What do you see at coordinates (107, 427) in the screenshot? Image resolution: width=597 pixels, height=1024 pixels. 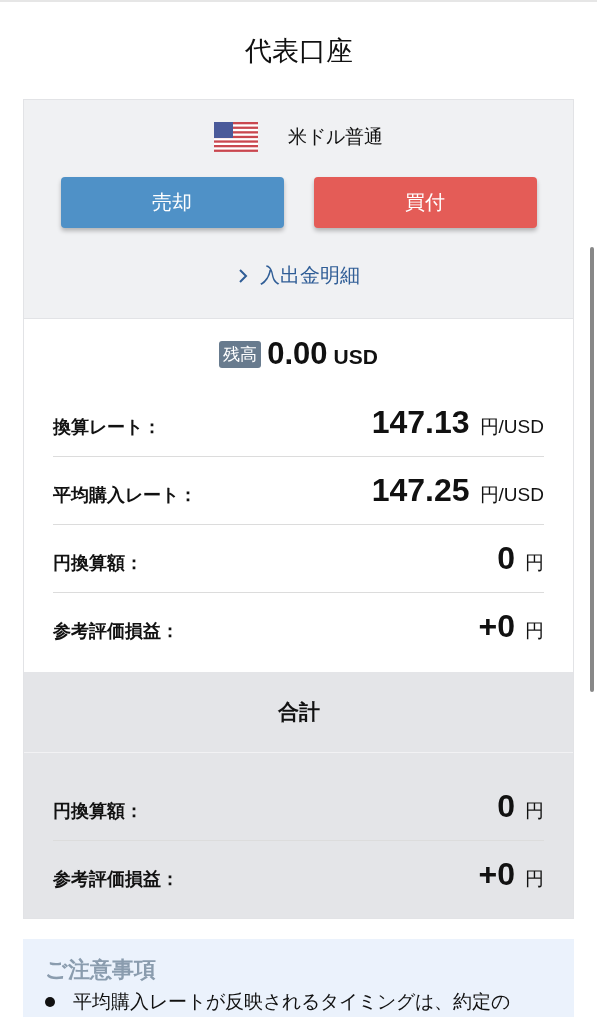 I see `row-label: 換算レート：` at bounding box center [107, 427].